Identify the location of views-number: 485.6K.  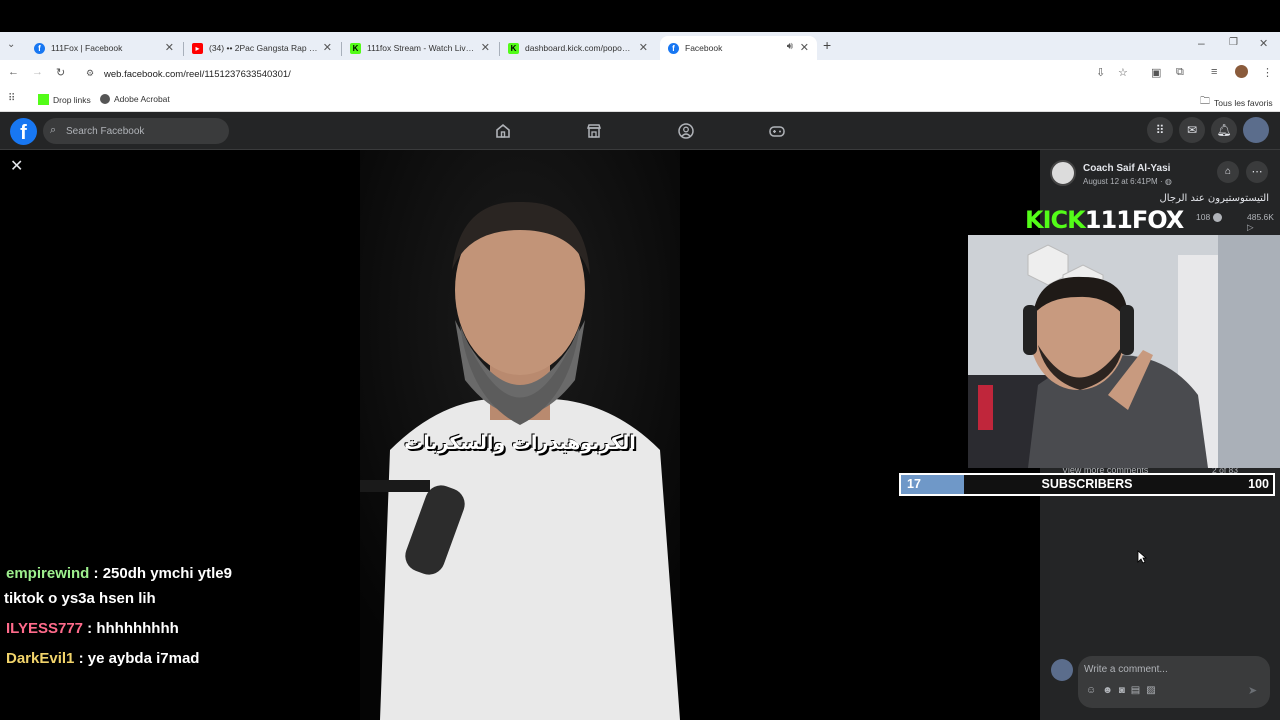
(1260, 217).